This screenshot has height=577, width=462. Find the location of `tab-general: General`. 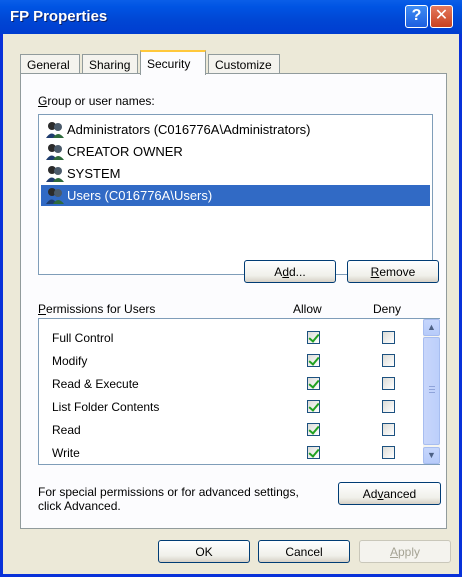

tab-general: General is located at coordinates (50, 64).